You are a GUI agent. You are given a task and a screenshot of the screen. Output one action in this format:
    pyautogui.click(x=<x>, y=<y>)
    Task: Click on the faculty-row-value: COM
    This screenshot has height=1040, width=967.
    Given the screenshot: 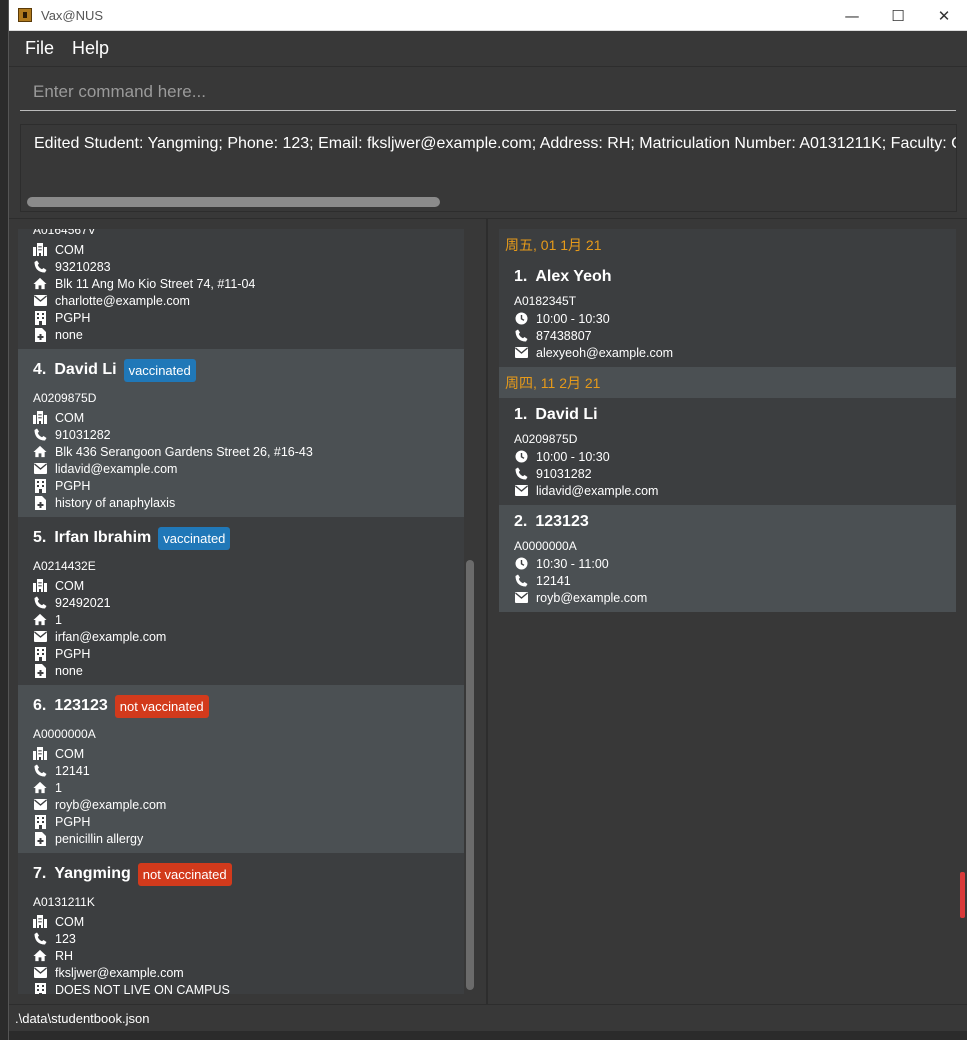 What is the action you would take?
    pyautogui.click(x=70, y=585)
    